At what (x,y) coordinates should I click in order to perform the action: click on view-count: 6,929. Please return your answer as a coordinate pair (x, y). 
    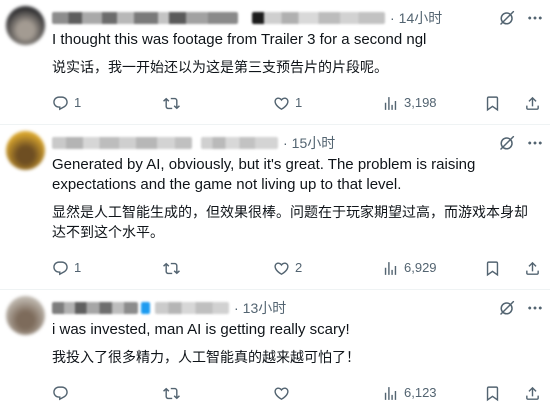
    Looking at the image, I should click on (420, 267).